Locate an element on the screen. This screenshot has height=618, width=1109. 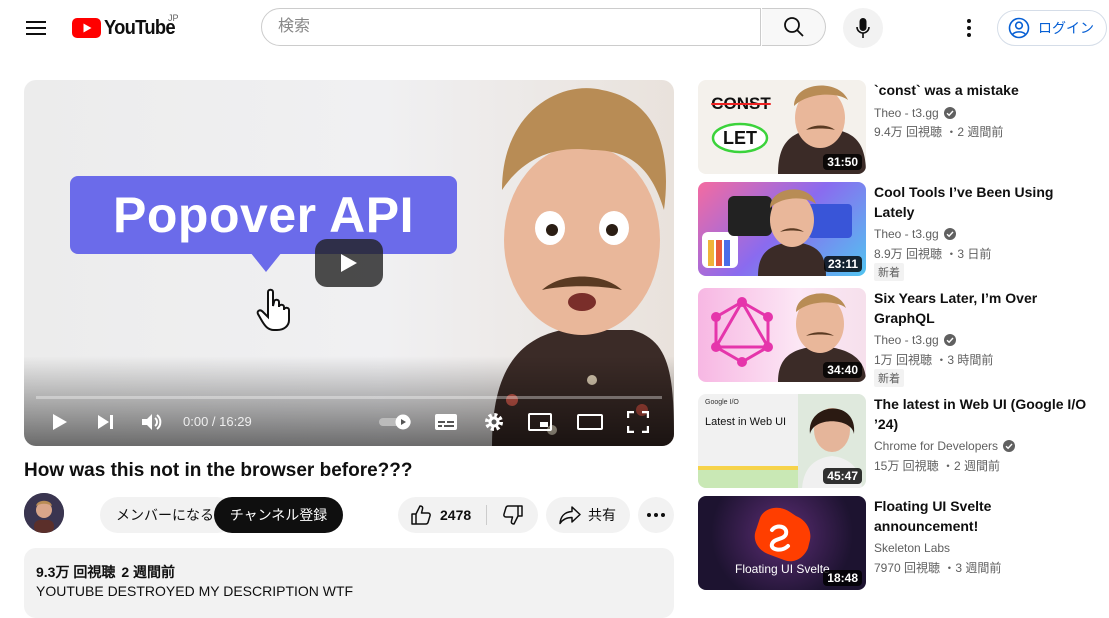
related-title: Six Years Later, I’m Over GraphQL is located at coordinates (981, 308).